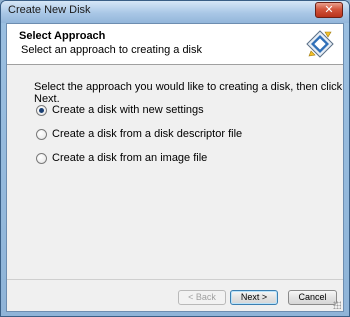 The image size is (350, 317). I want to click on window-title: Create New Disk, so click(49, 10).